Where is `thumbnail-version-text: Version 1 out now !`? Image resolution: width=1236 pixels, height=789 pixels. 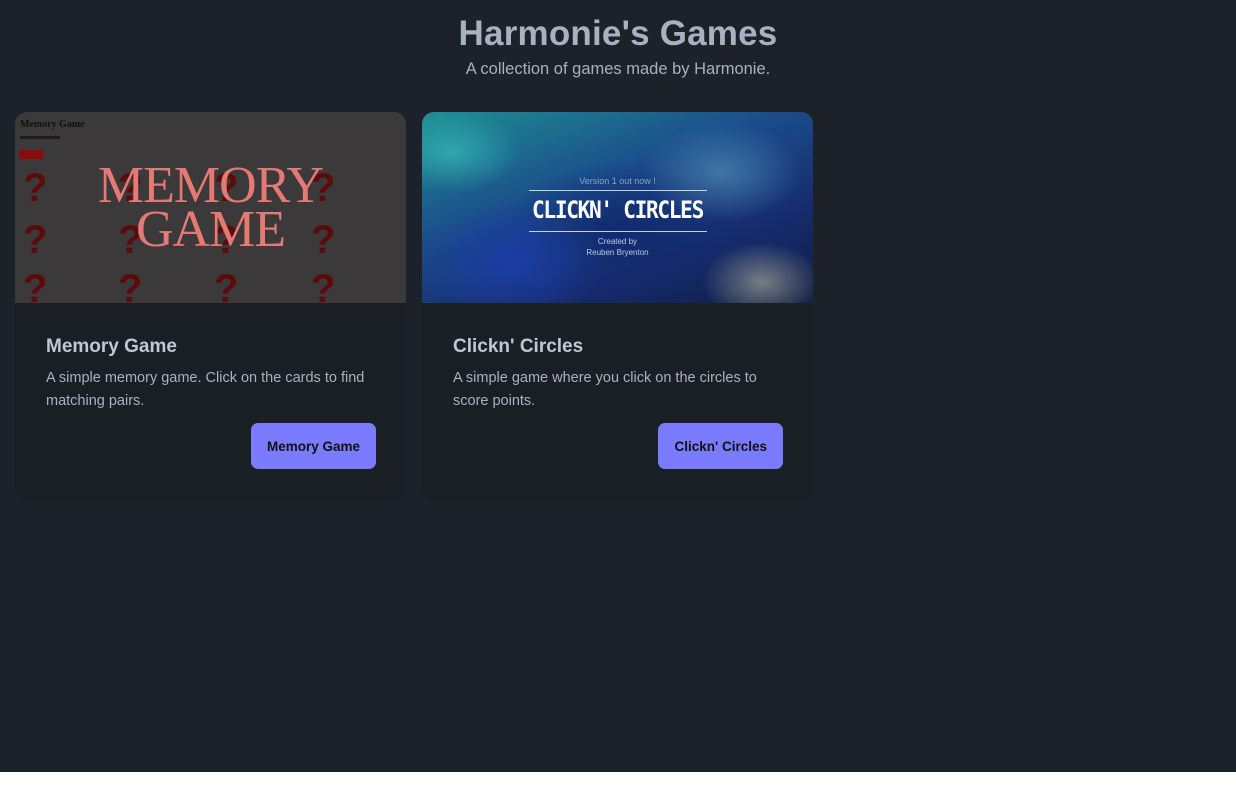 thumbnail-version-text: Version 1 out now ! is located at coordinates (617, 181).